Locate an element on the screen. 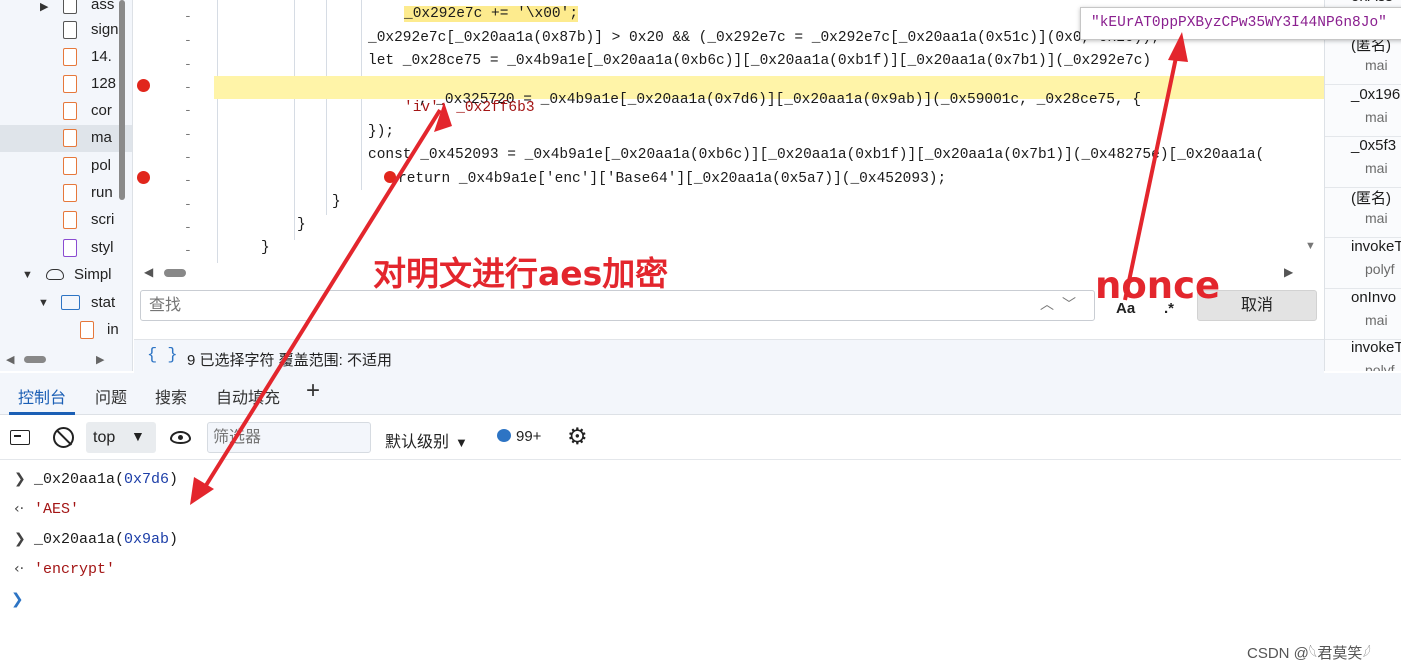 This screenshot has height=666, width=1401. tree-item: pol is located at coordinates (66, 166).